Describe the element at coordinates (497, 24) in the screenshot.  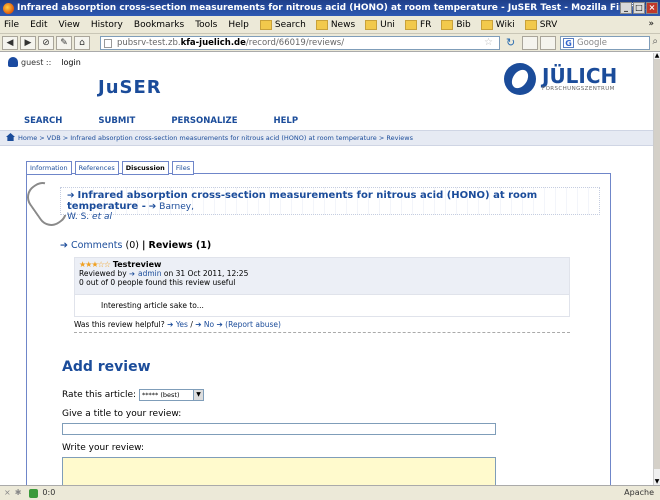
I see `bookmark-wiki: Wiki` at that location.